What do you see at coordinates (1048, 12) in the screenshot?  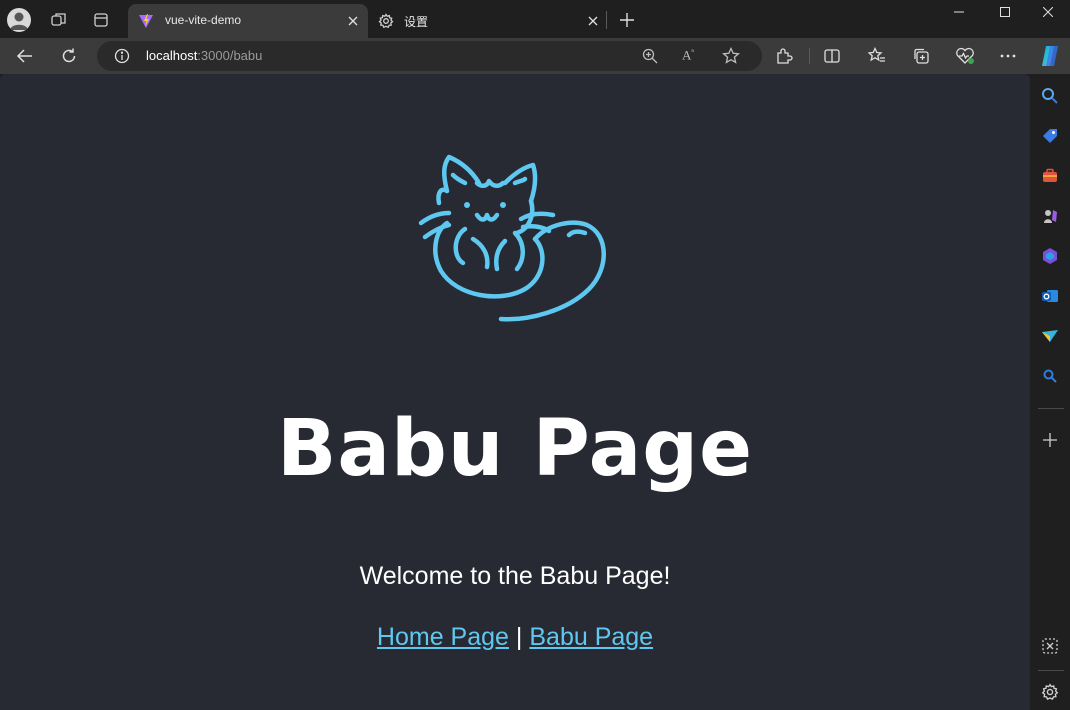 I see `close-window-button` at bounding box center [1048, 12].